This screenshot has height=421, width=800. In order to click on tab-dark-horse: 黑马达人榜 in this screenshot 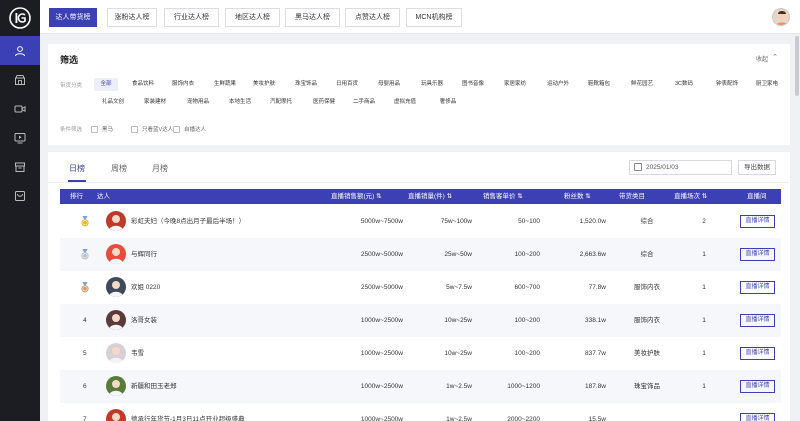, I will do `click(312, 17)`.